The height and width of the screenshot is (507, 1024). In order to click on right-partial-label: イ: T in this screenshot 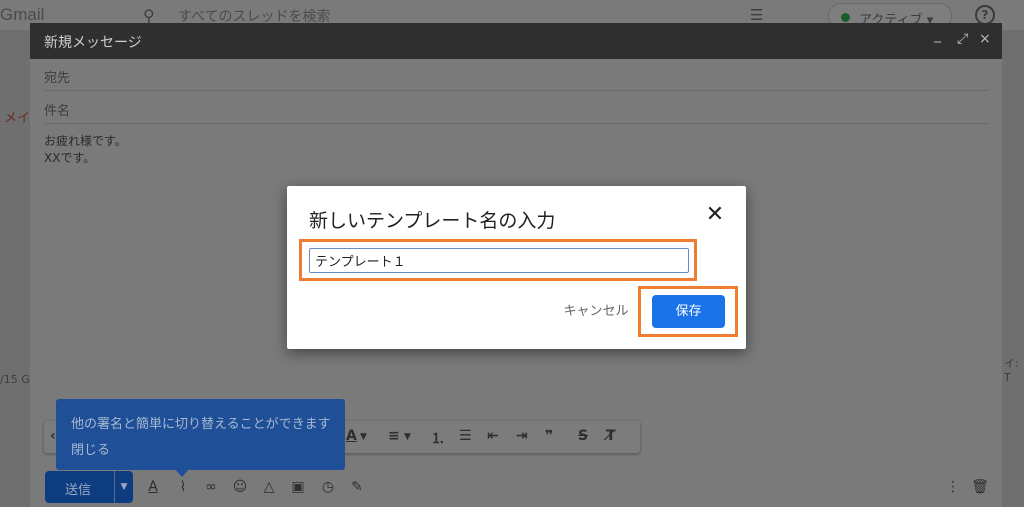, I will do `click(1011, 370)`.